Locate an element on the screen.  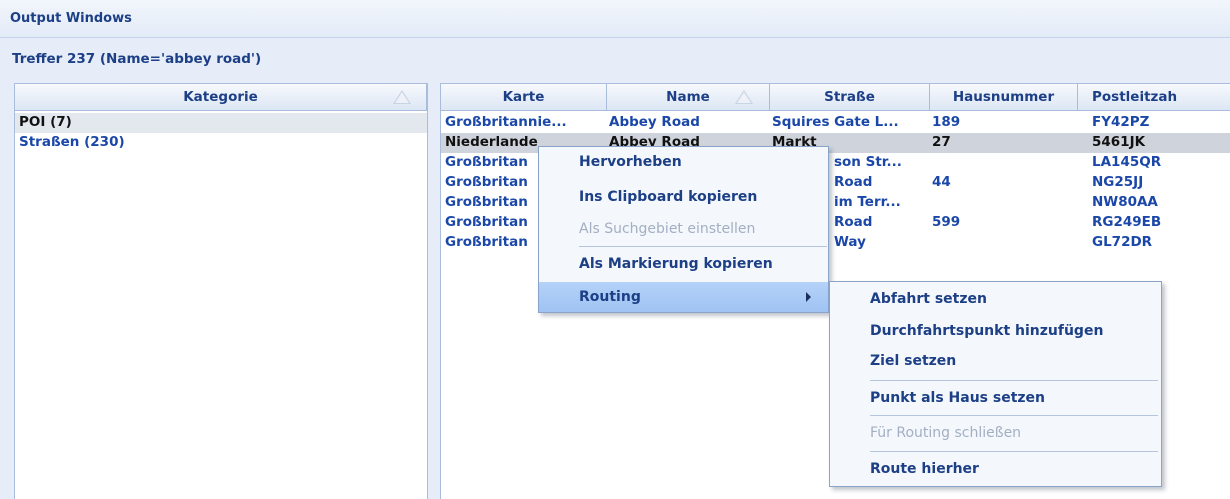
cell-postleitzahl: GL72DR is located at coordinates (1122, 242).